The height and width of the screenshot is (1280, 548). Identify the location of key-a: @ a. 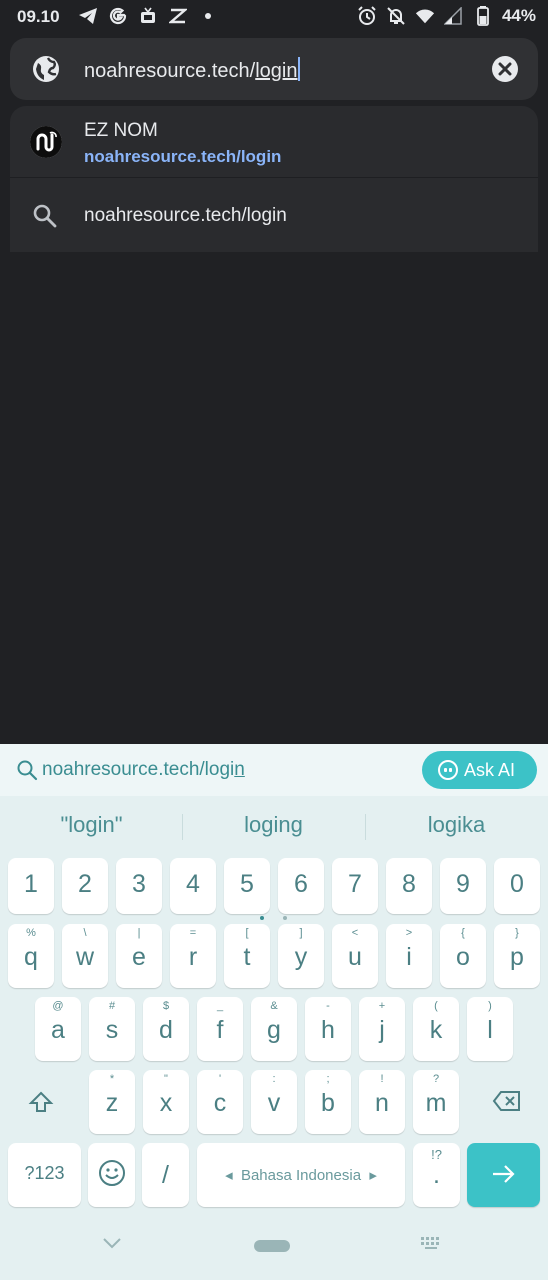
(58, 1029).